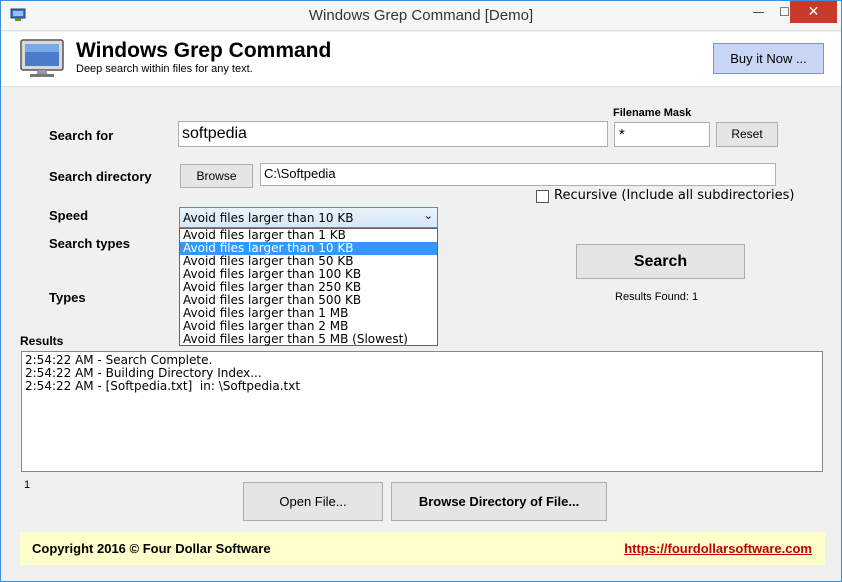 Image resolution: width=842 pixels, height=582 pixels. I want to click on results-label: Results, so click(42, 341).